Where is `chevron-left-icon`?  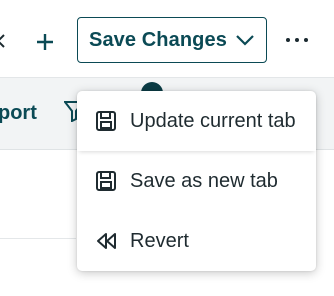
chevron-left-icon is located at coordinates (3, 41).